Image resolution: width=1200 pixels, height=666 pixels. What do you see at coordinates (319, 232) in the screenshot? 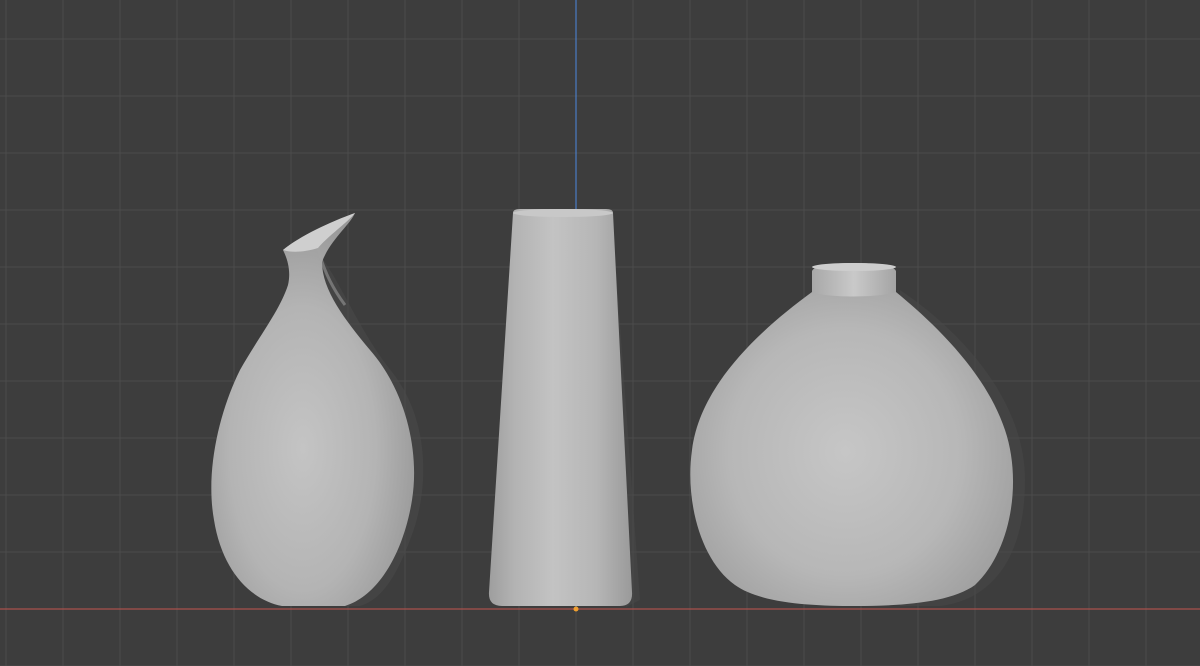
I see `pitcher-vase-rim` at bounding box center [319, 232].